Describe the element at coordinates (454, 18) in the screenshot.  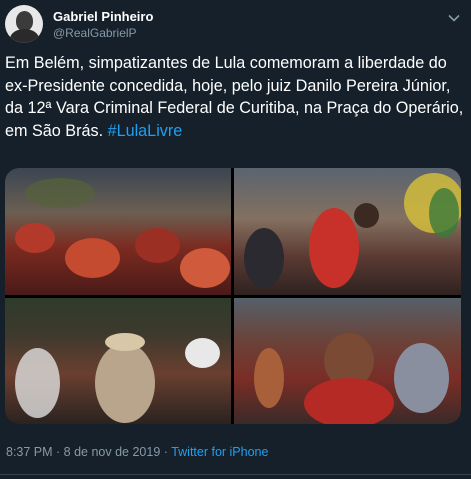
I see `chevron-down-icon` at that location.